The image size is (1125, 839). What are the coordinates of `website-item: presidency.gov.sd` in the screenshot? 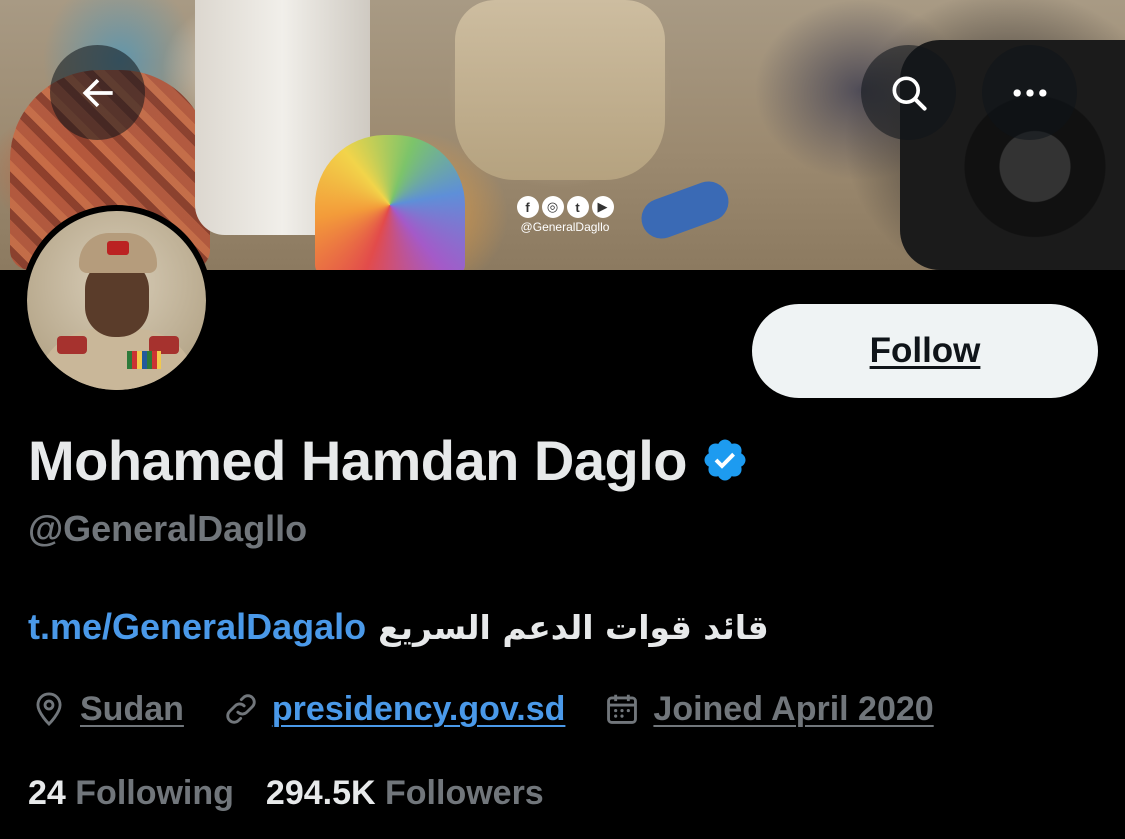 It's located at (394, 709).